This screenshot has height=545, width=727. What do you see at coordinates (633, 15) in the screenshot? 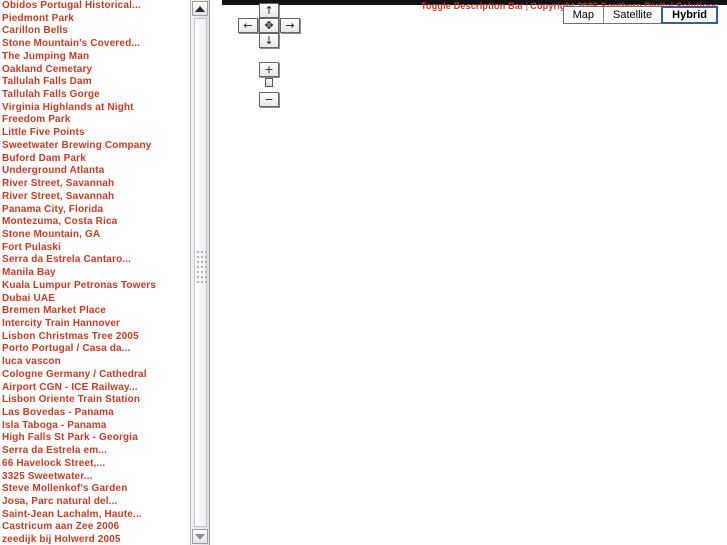
I see `map-type-button-satellite: Satellite` at bounding box center [633, 15].